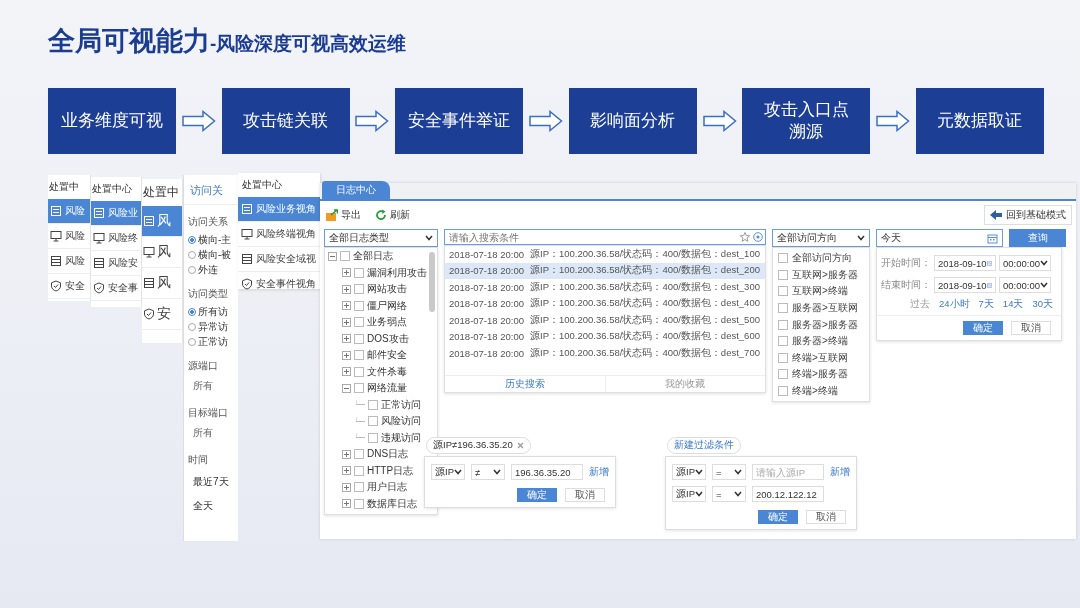 The image size is (1080, 608). Describe the element at coordinates (525, 384) in the screenshot. I see `tab: 历史搜索` at that location.